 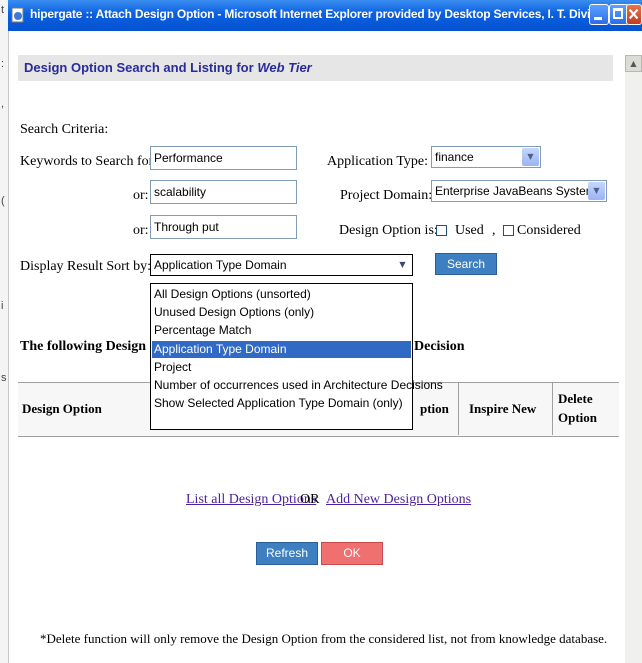 I want to click on or-text: OR, so click(x=310, y=499).